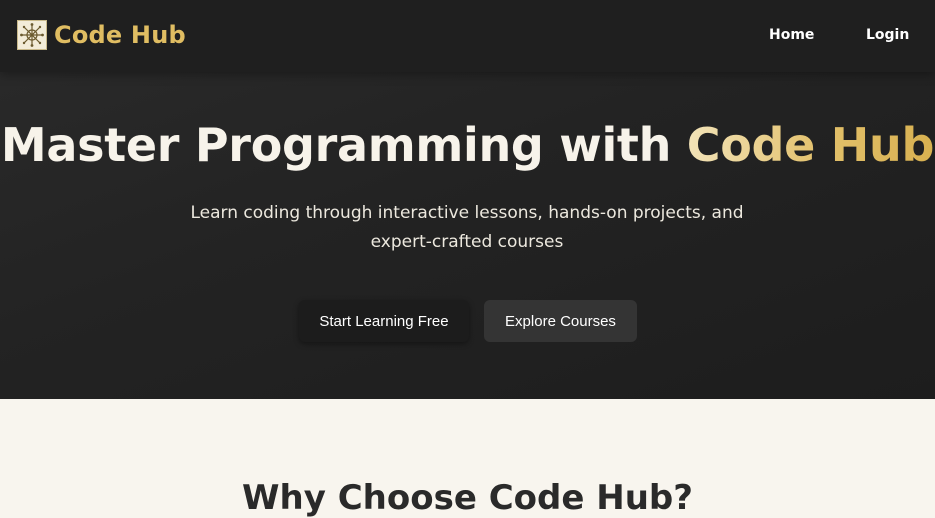 This screenshot has width=935, height=518. I want to click on features-title: Why Choose Code Hub?, so click(467, 498).